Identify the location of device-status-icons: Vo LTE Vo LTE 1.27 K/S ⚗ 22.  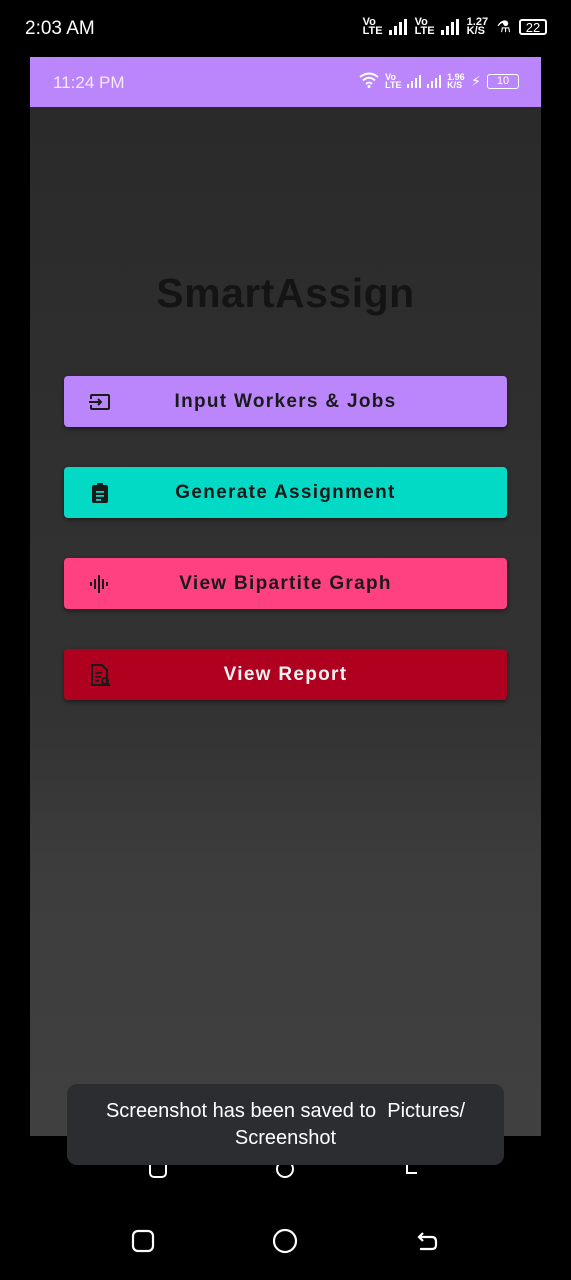
(455, 27).